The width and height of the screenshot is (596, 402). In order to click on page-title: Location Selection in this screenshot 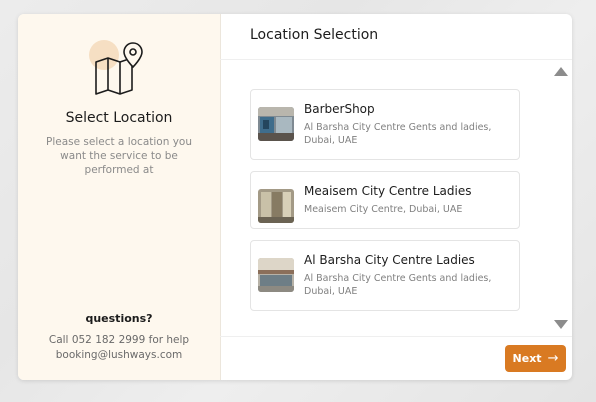, I will do `click(314, 35)`.